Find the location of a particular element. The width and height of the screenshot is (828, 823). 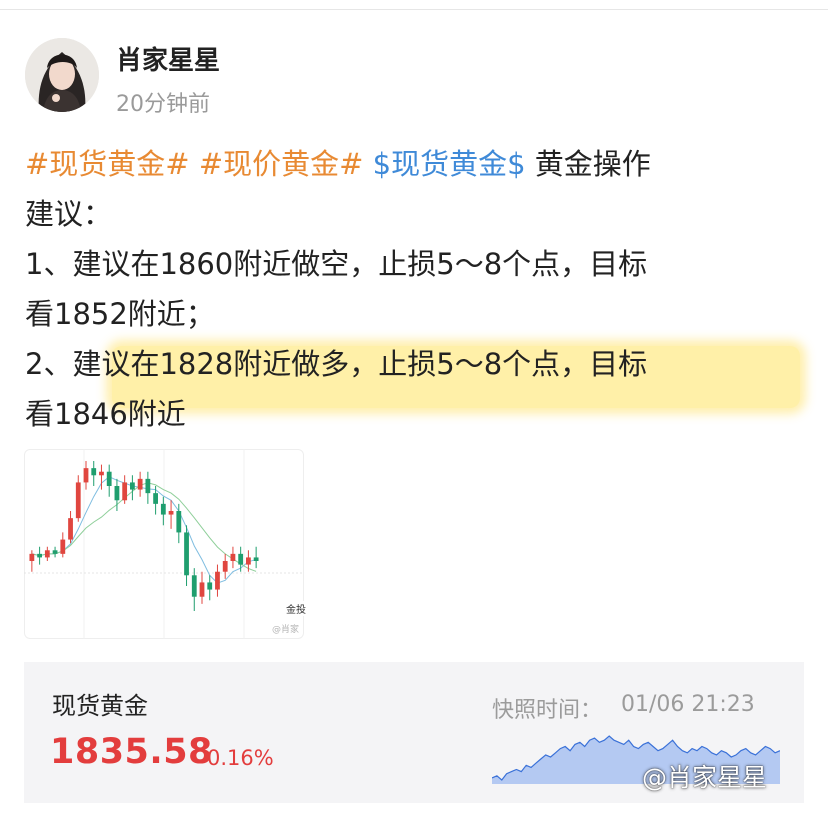

author-avatar is located at coordinates (62, 75).